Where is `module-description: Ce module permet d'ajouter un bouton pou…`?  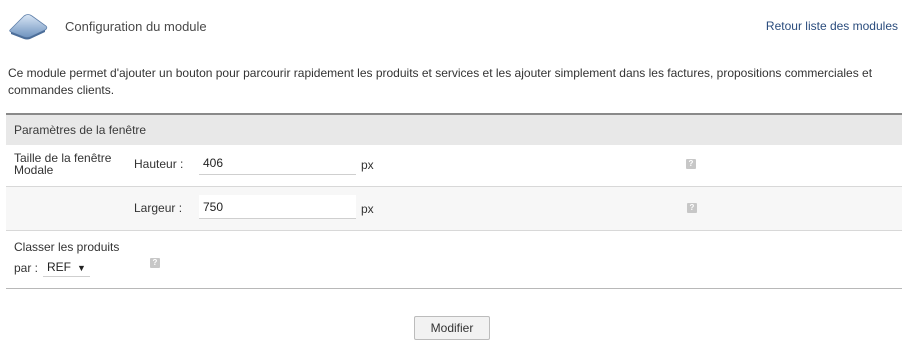 module-description: Ce module permet d'ajouter un bouton pou… is located at coordinates (440, 81).